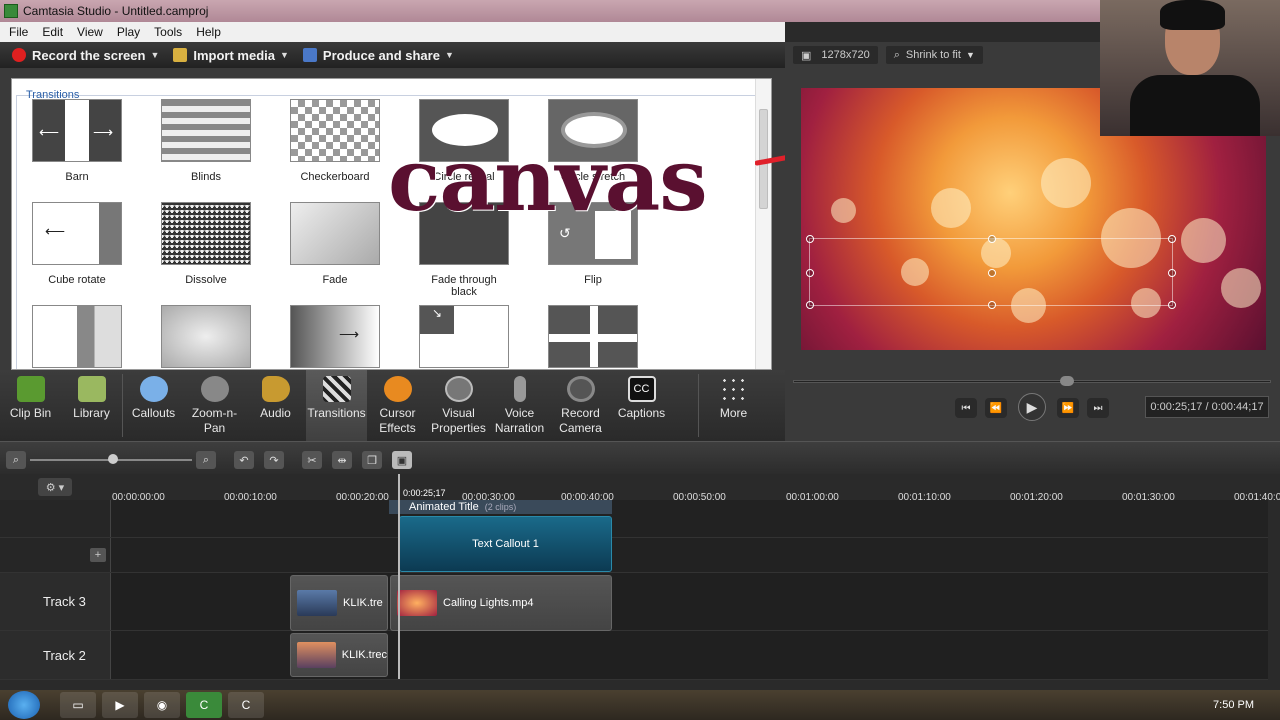  I want to click on folder-icon, so click(180, 55).